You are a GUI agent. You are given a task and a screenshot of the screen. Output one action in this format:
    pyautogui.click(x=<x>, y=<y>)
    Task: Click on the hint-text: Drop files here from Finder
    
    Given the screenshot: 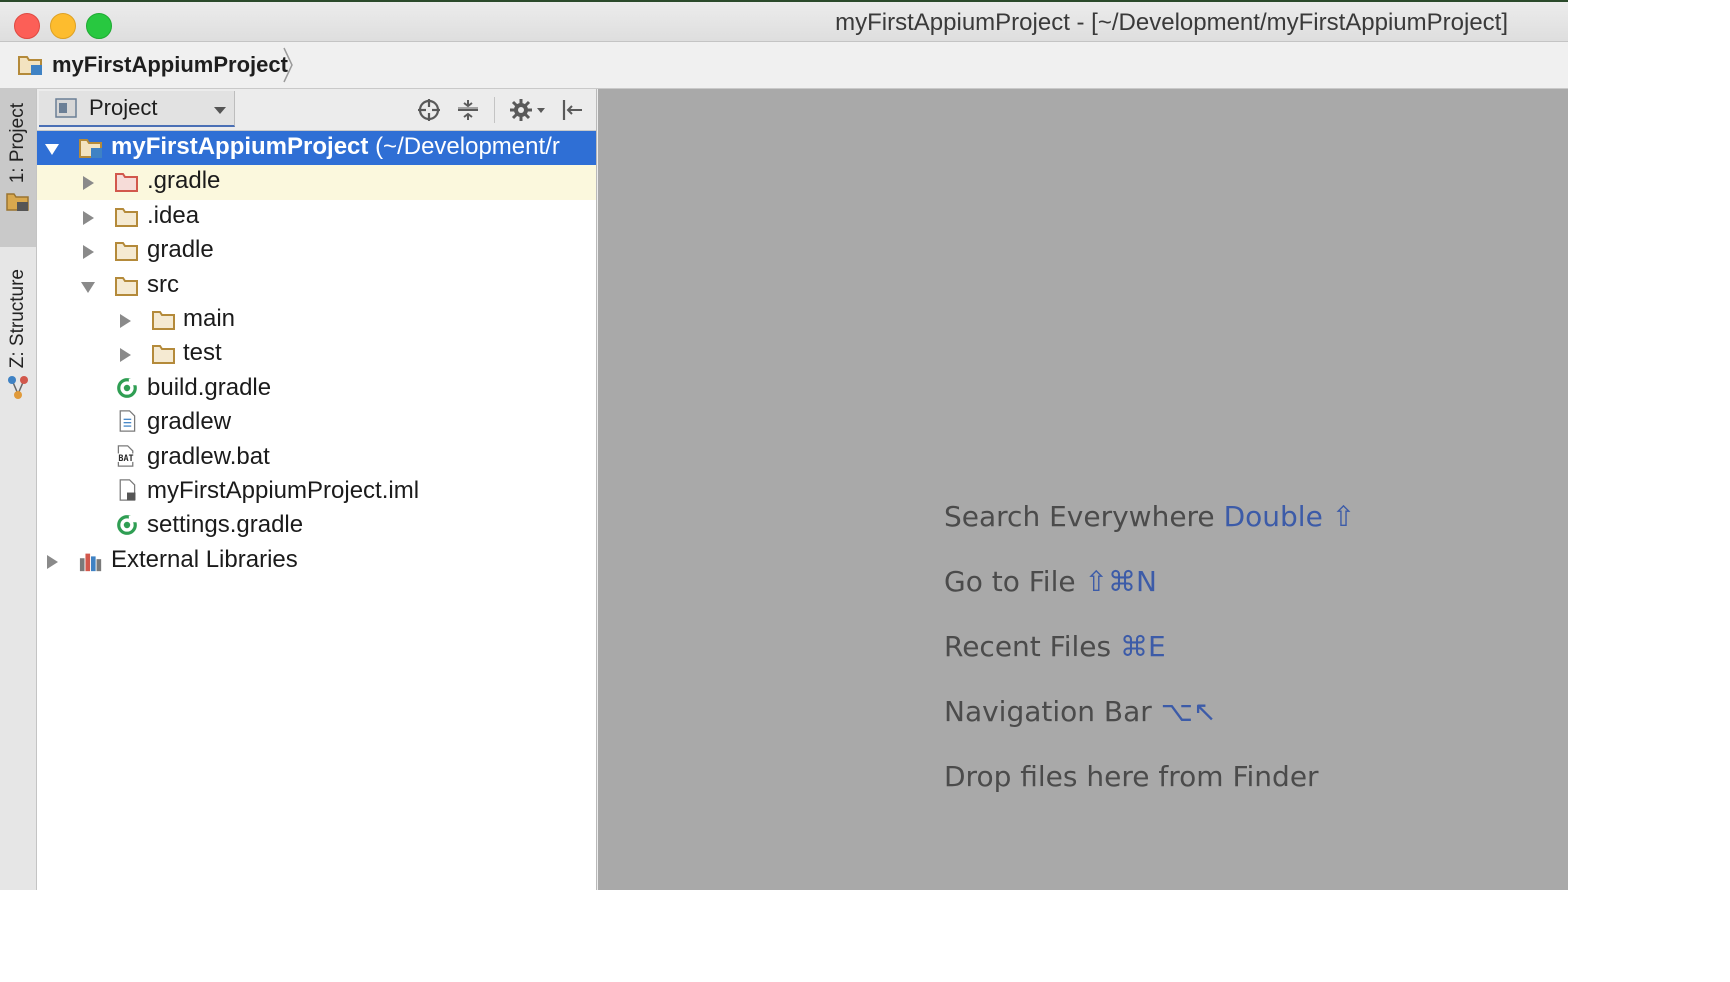 What is the action you would take?
    pyautogui.click(x=1131, y=776)
    